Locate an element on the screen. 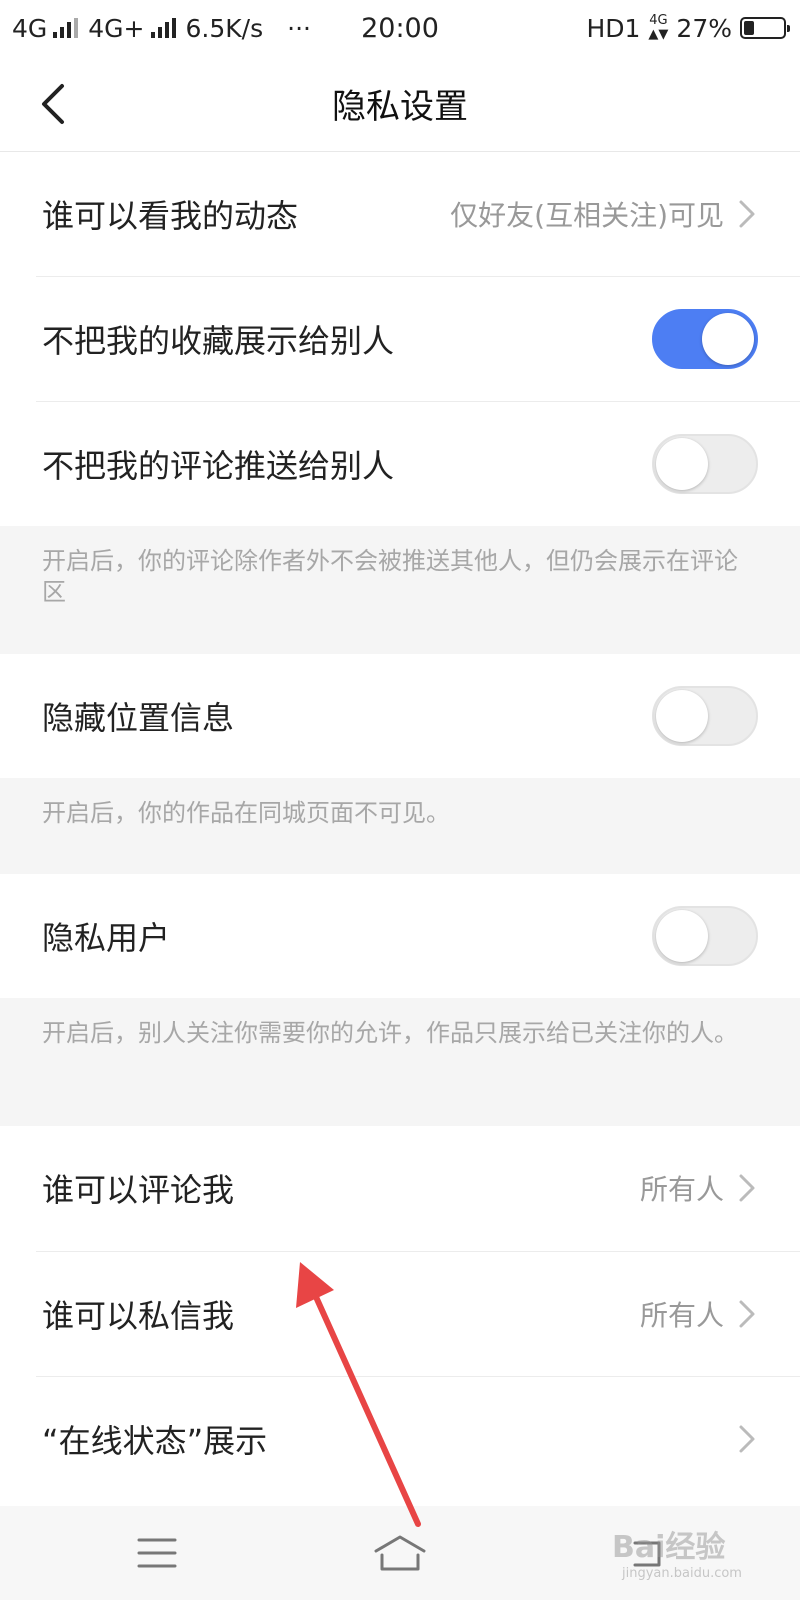 The width and height of the screenshot is (800, 1600). page-header: 隐私设置 is located at coordinates (400, 104).